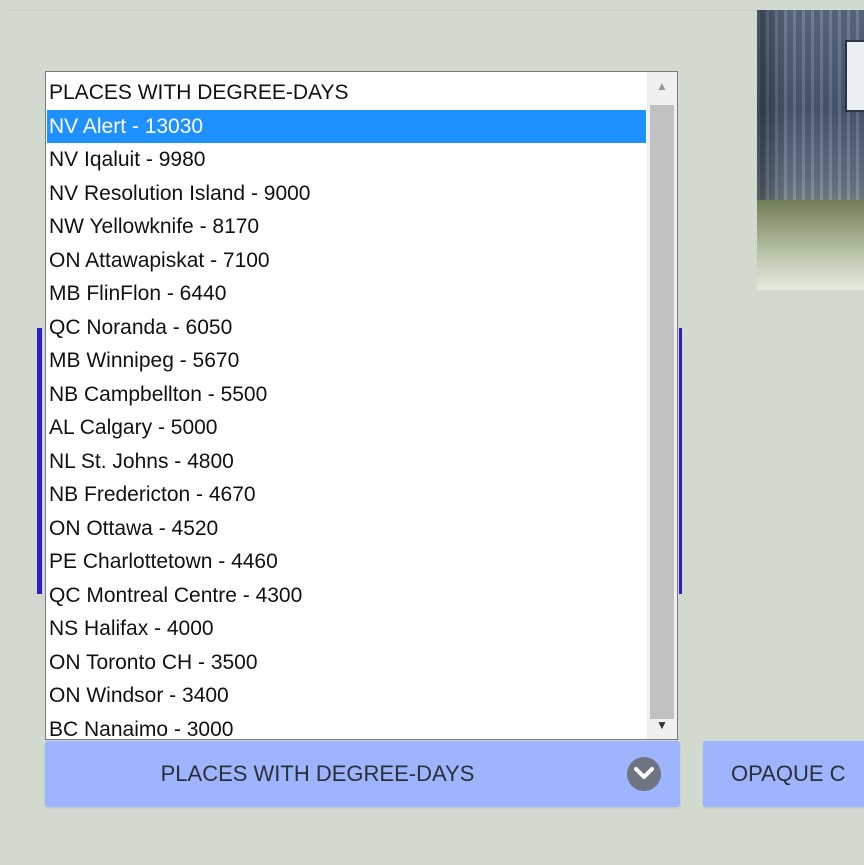  I want to click on places-select-label: PLACES WITH DEGREE-DAYS, so click(317, 773).